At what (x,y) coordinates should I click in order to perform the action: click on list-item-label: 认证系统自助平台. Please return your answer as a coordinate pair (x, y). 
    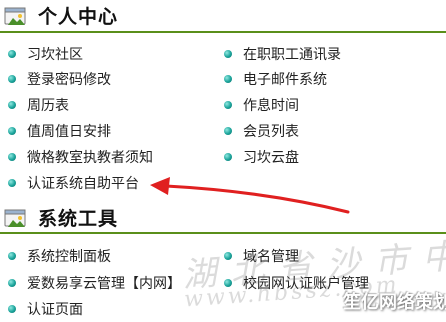
    Looking at the image, I should click on (83, 184).